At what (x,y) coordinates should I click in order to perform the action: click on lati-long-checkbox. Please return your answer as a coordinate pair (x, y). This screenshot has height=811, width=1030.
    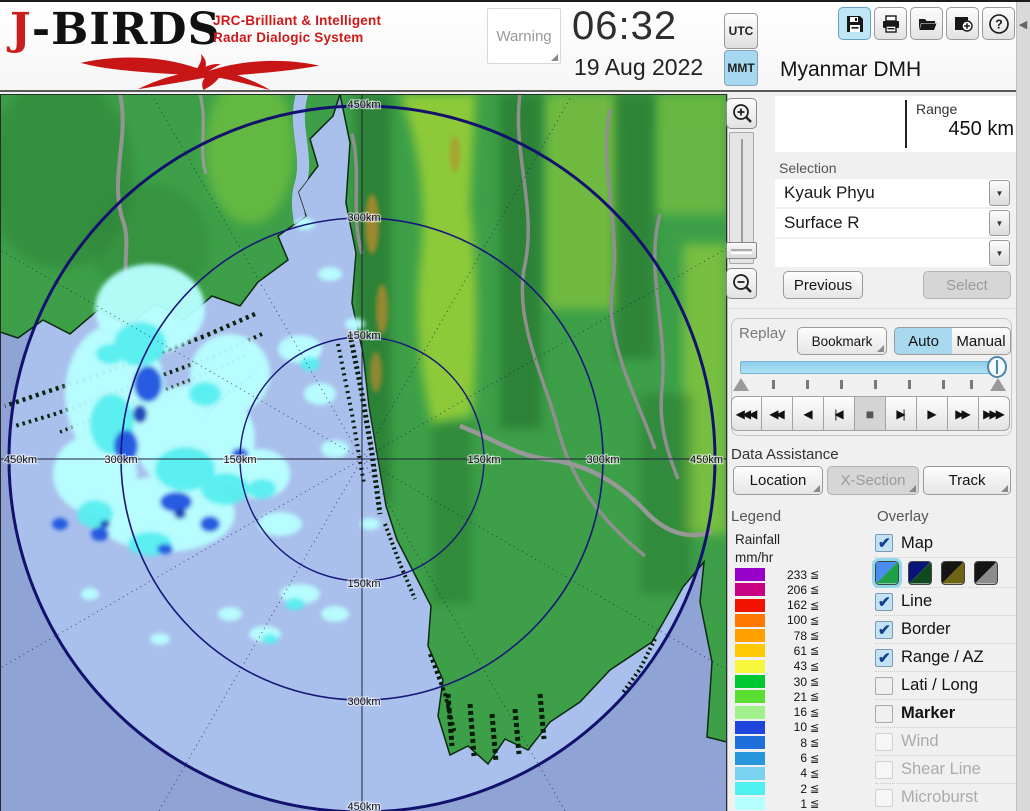
    Looking at the image, I should click on (884, 685).